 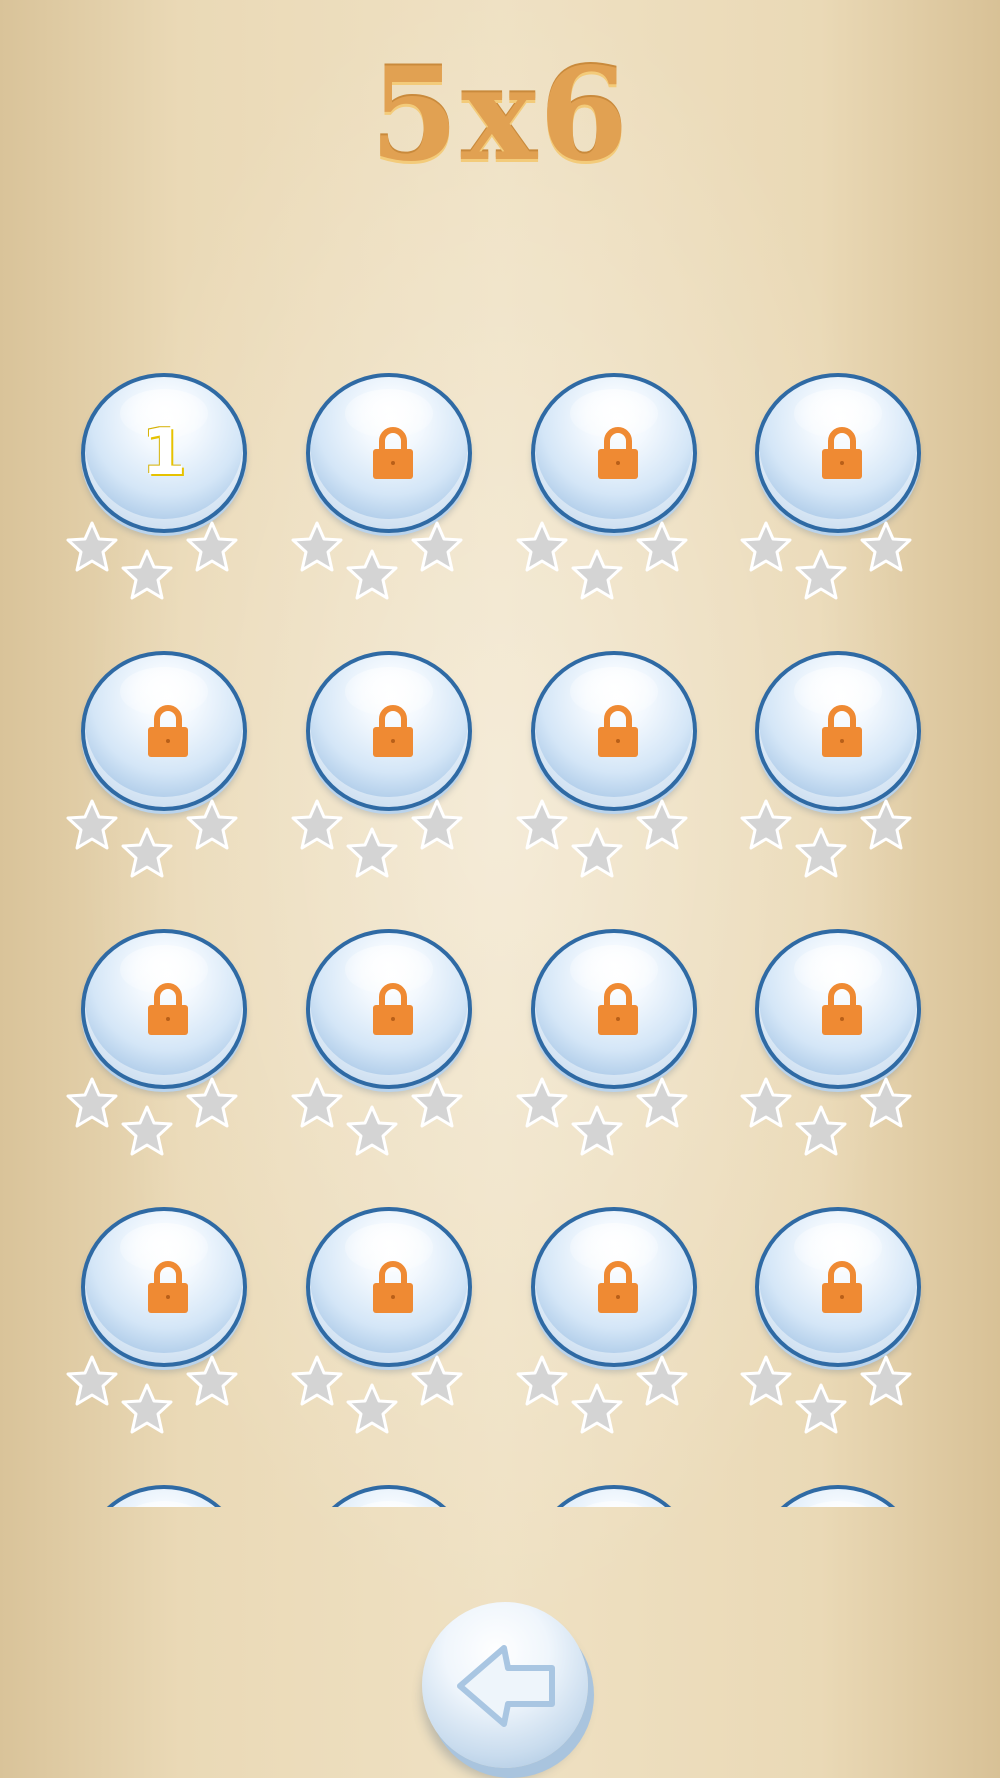 I want to click on back-button, so click(x=505, y=1685).